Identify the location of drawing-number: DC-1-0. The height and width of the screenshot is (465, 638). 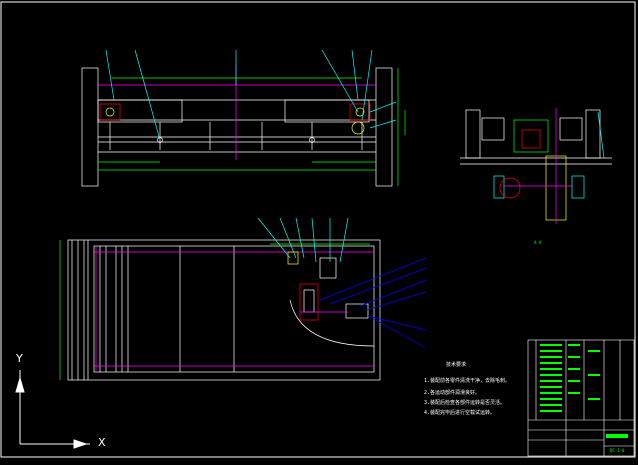
(617, 450).